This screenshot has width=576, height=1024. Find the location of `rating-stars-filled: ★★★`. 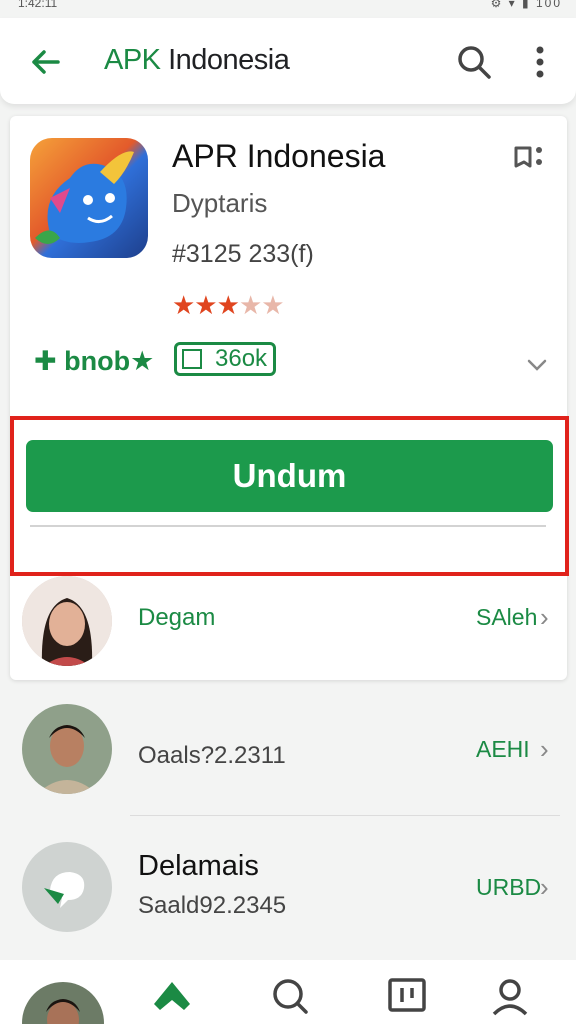

rating-stars-filled: ★★★ is located at coordinates (206, 305).